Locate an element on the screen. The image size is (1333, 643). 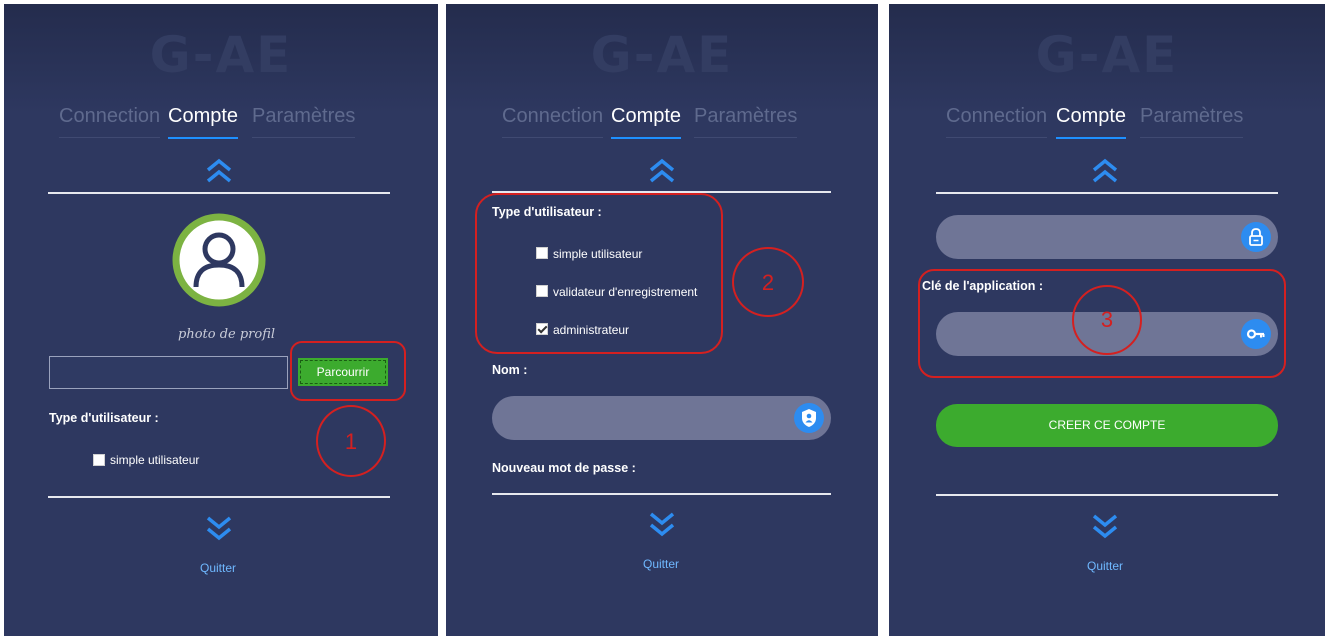
annotation-number-3: 3 is located at coordinates (1107, 320).